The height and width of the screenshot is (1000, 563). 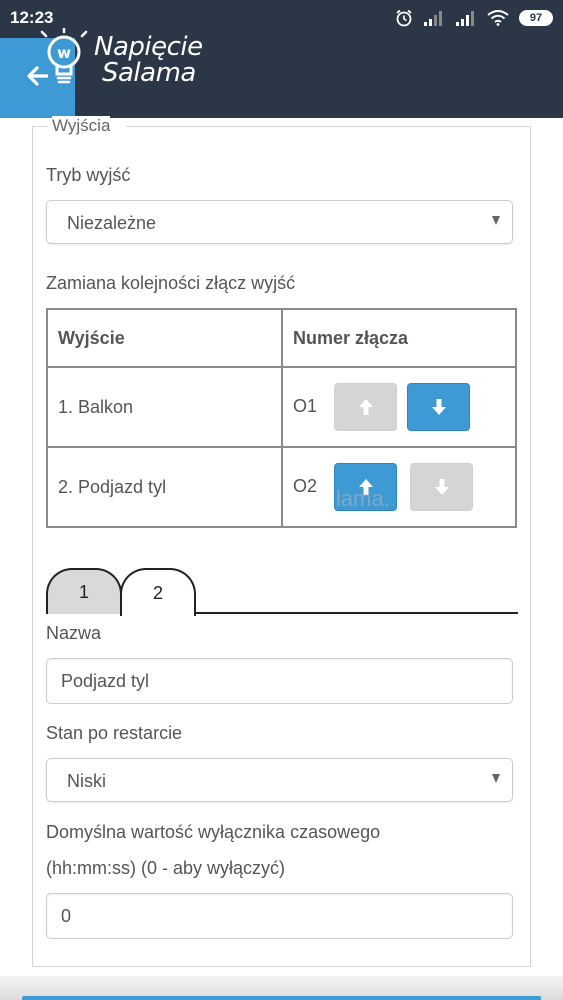 What do you see at coordinates (88, 175) in the screenshot?
I see `output-mode-label: Tryb wyjść` at bounding box center [88, 175].